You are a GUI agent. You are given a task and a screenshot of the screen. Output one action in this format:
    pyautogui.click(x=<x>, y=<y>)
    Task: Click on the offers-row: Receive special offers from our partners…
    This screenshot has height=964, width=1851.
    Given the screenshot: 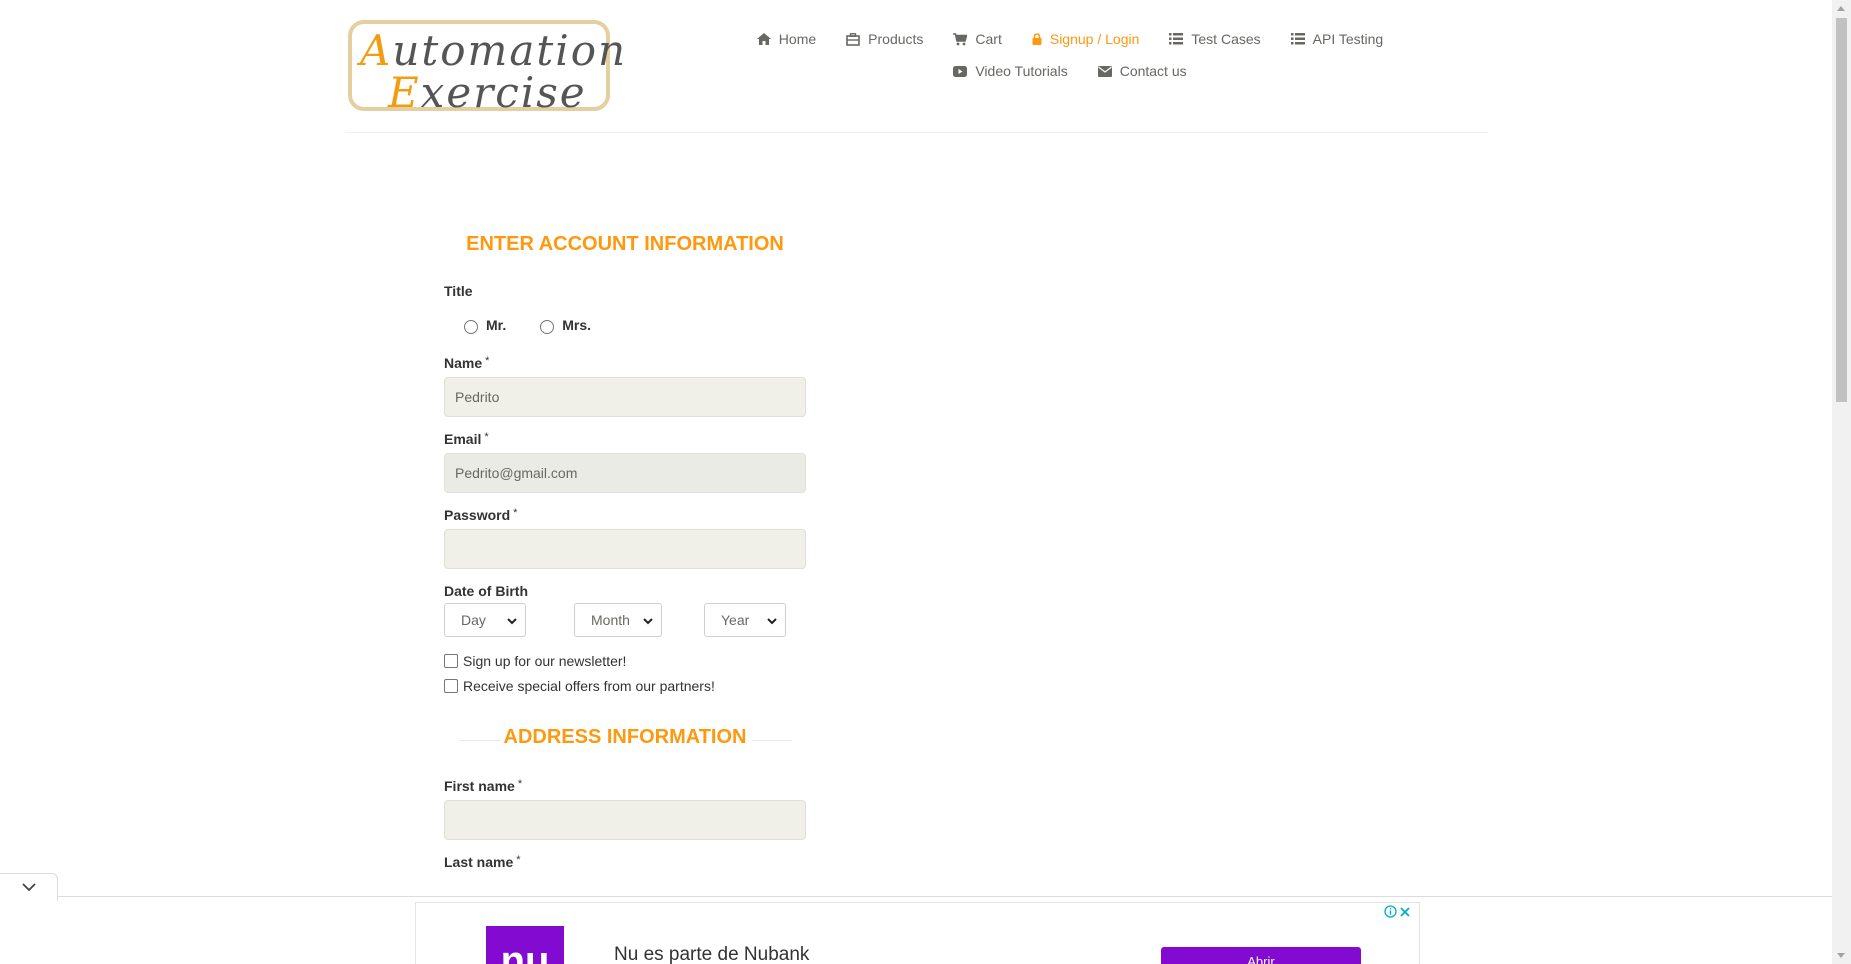 What is the action you would take?
    pyautogui.click(x=625, y=686)
    